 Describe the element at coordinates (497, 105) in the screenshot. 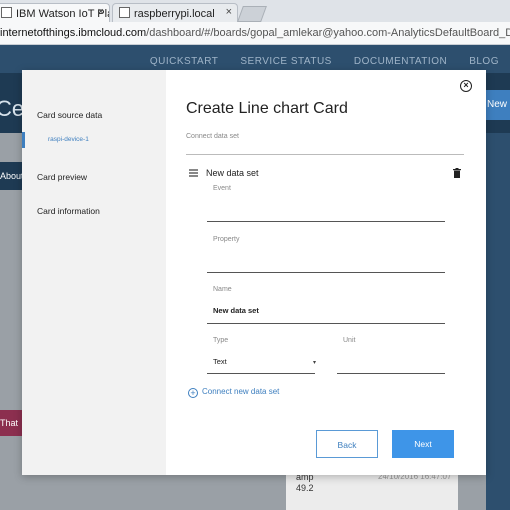

I see `add-card-button: New C` at that location.